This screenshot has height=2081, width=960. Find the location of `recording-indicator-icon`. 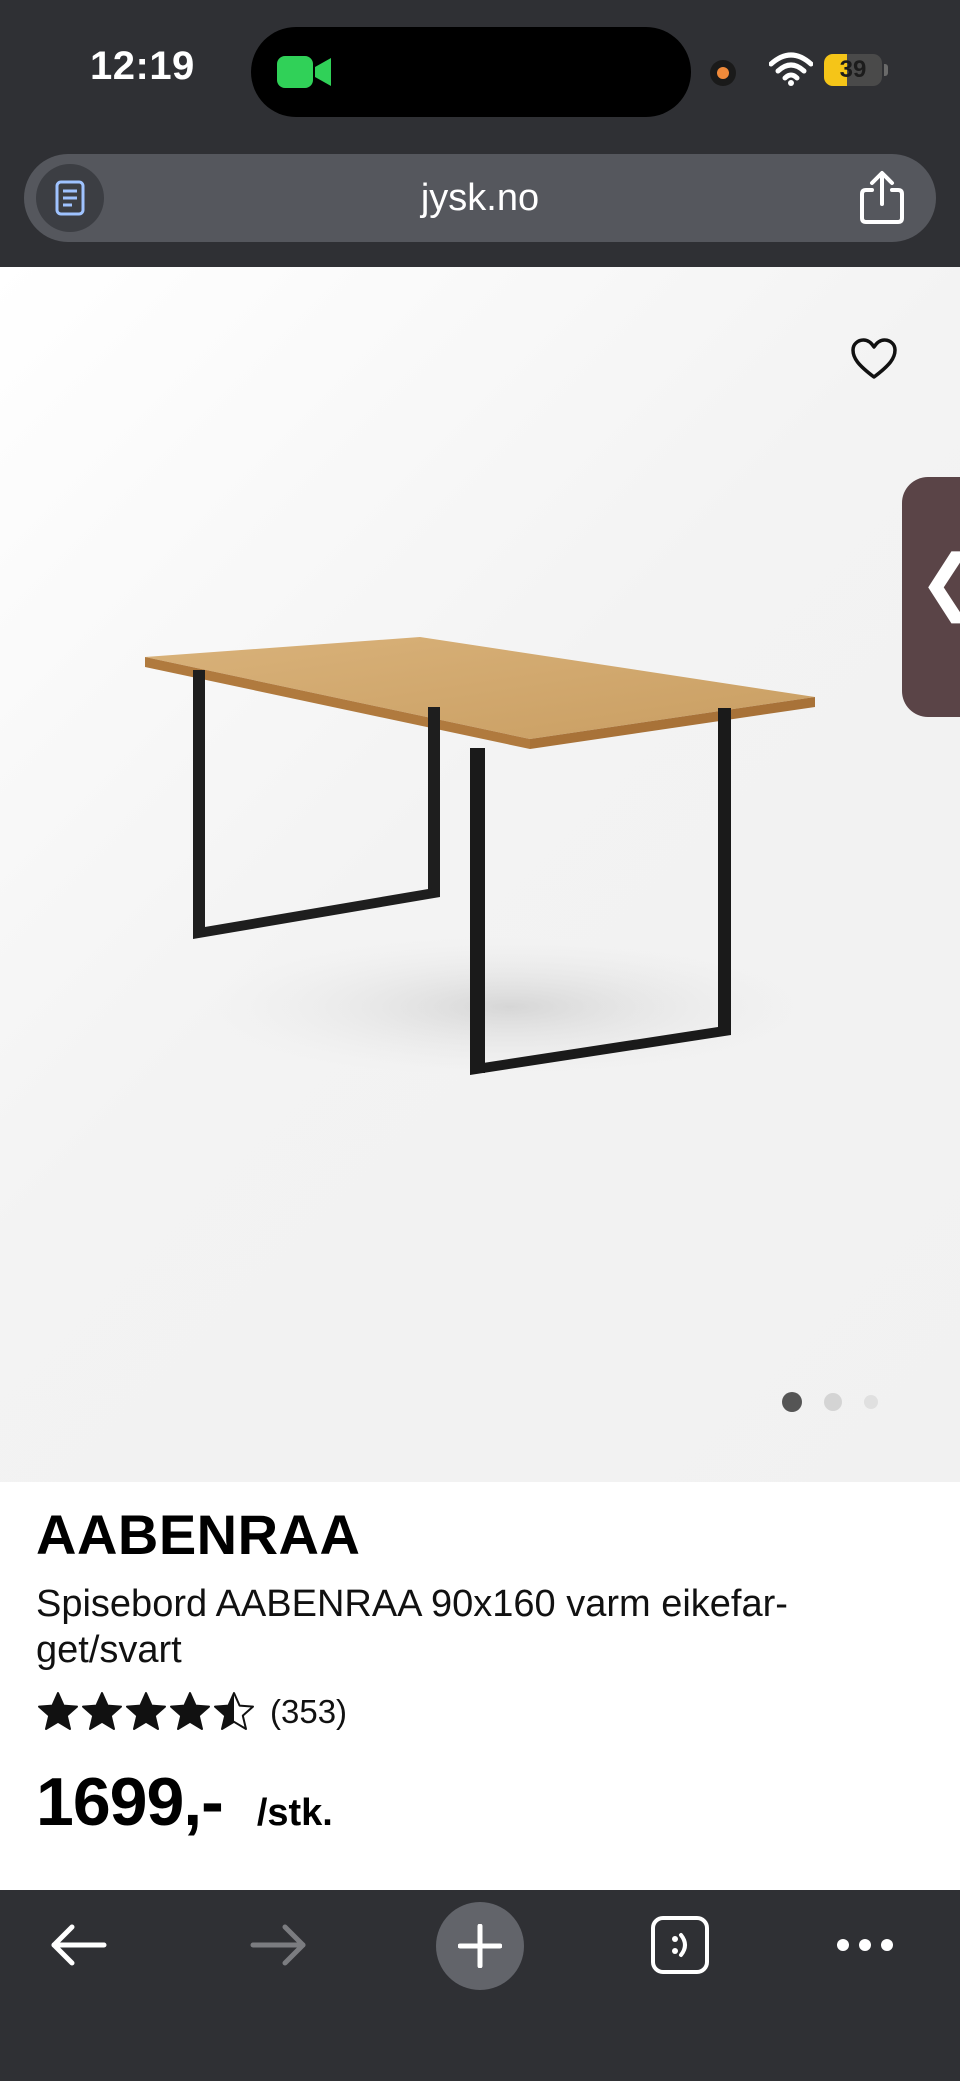

recording-indicator-icon is located at coordinates (723, 73).